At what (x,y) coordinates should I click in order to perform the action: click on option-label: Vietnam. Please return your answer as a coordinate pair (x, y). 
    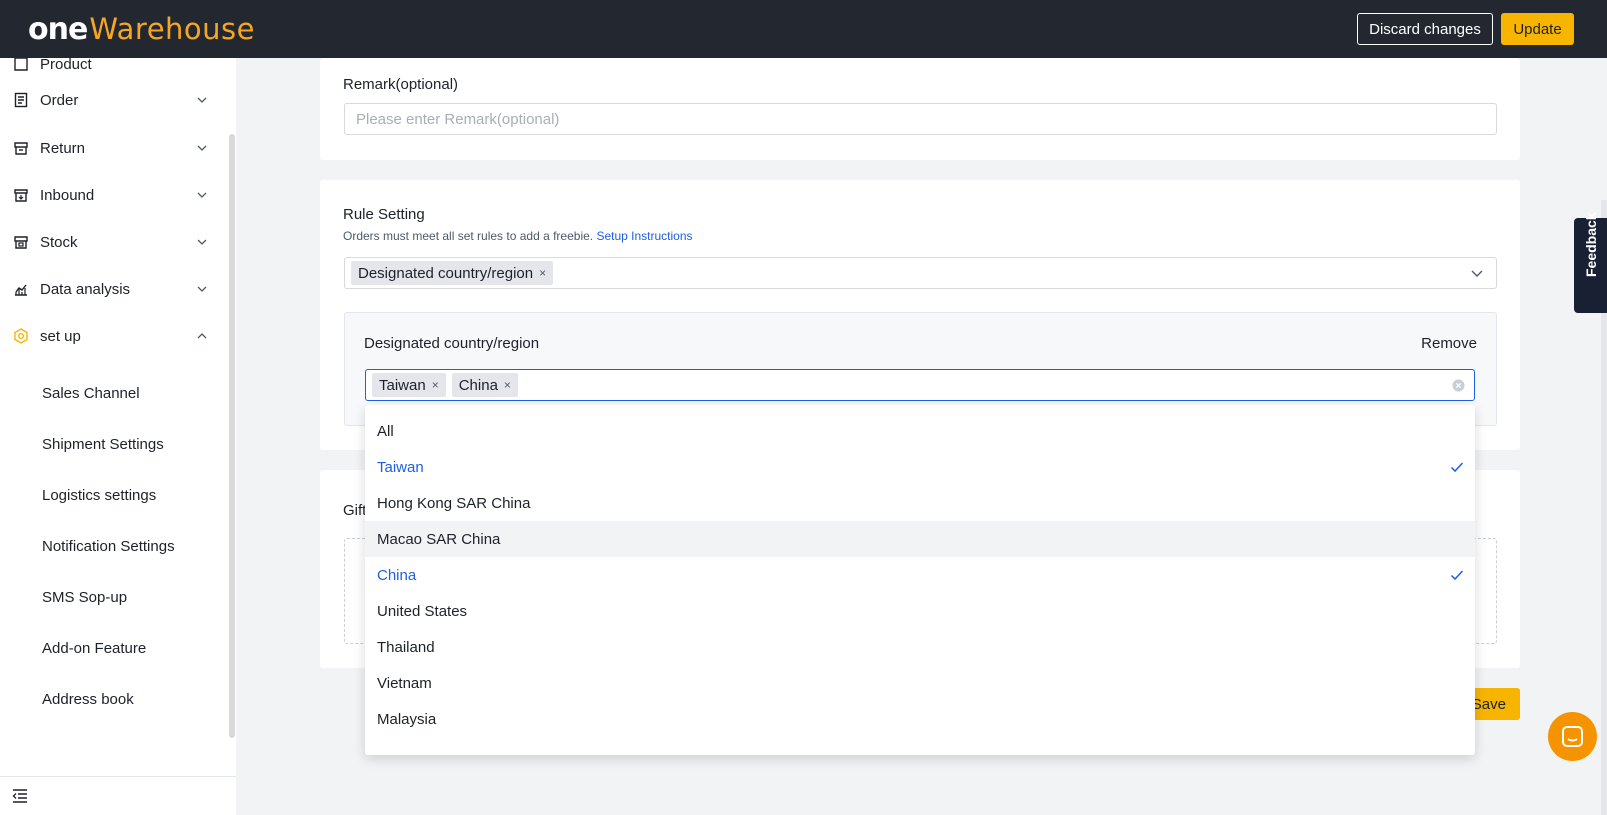
    Looking at the image, I should click on (404, 683).